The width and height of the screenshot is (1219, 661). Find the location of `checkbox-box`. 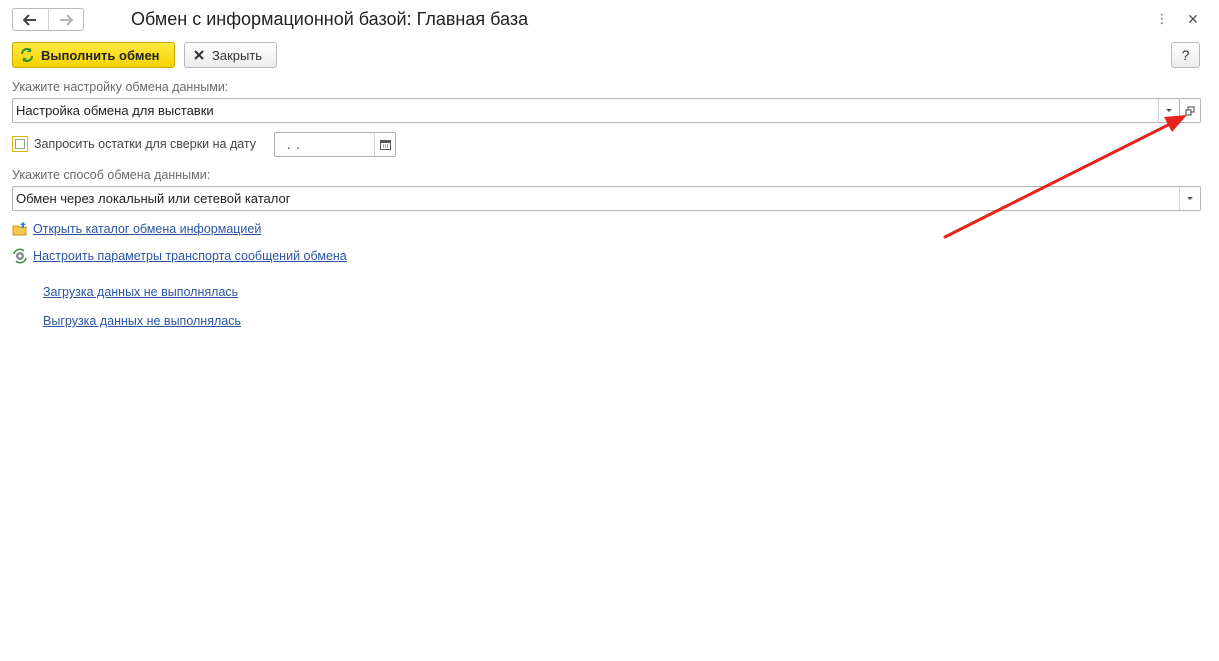

checkbox-box is located at coordinates (20, 144).